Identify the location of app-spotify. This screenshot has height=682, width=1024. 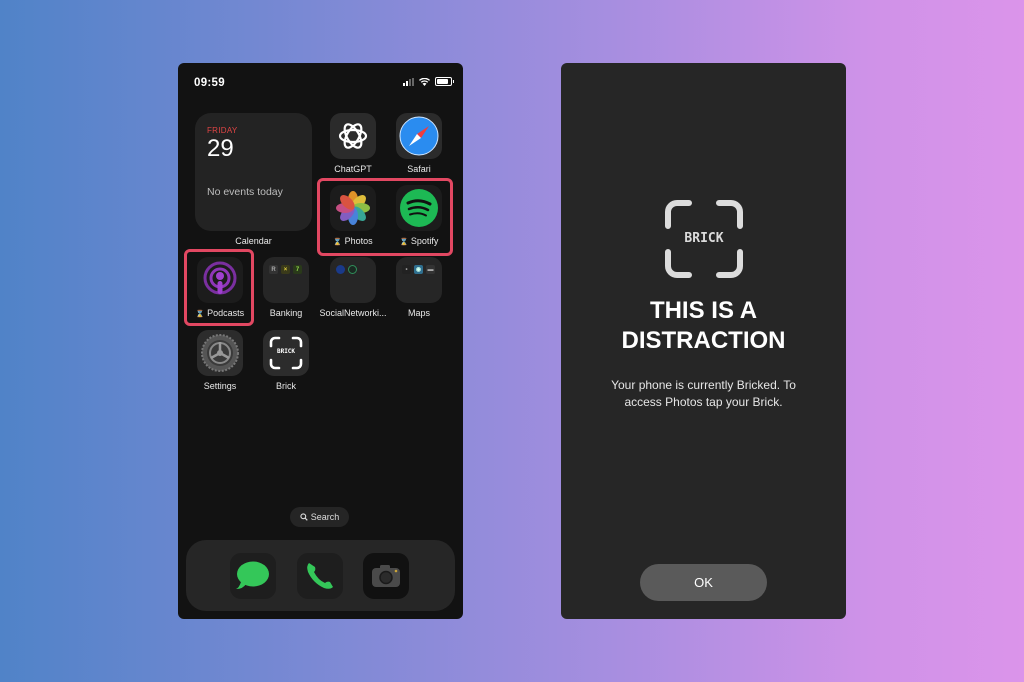
(419, 208).